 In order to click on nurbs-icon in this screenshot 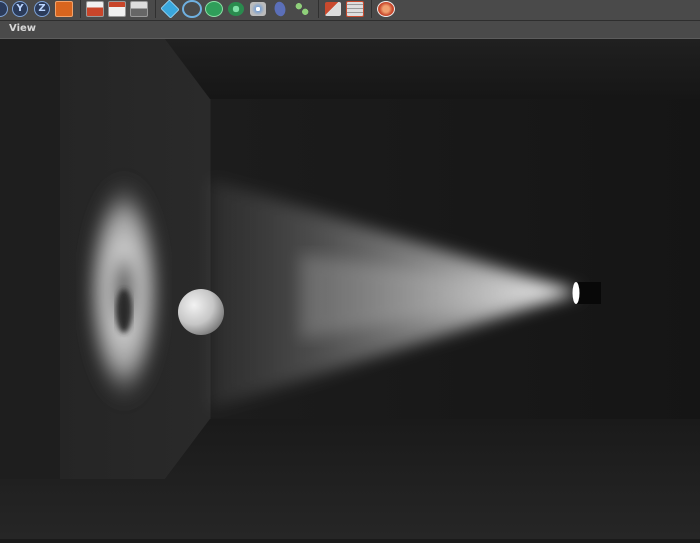, I will do `click(214, 8)`.